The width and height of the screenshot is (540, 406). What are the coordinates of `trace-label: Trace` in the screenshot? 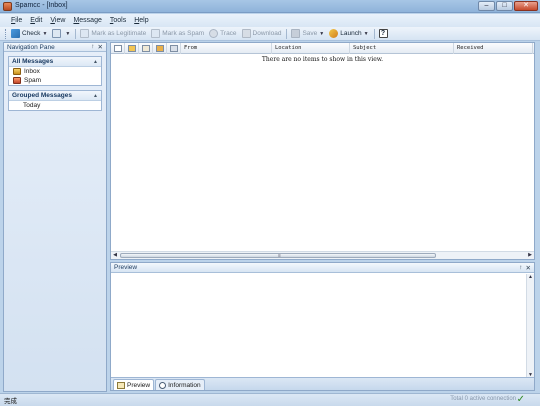 It's located at (228, 33).